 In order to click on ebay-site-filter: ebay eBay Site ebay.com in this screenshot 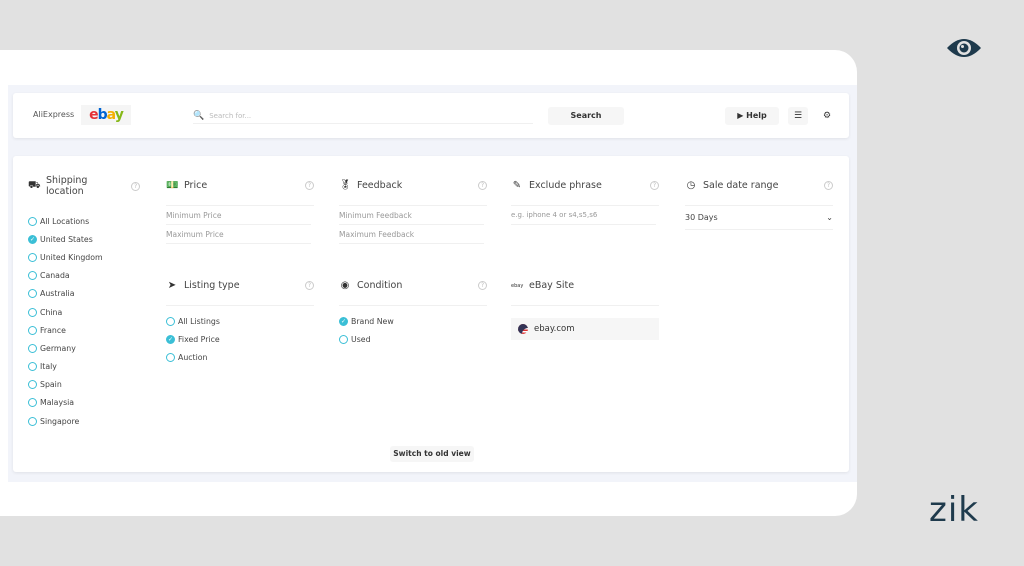, I will do `click(585, 308)`.